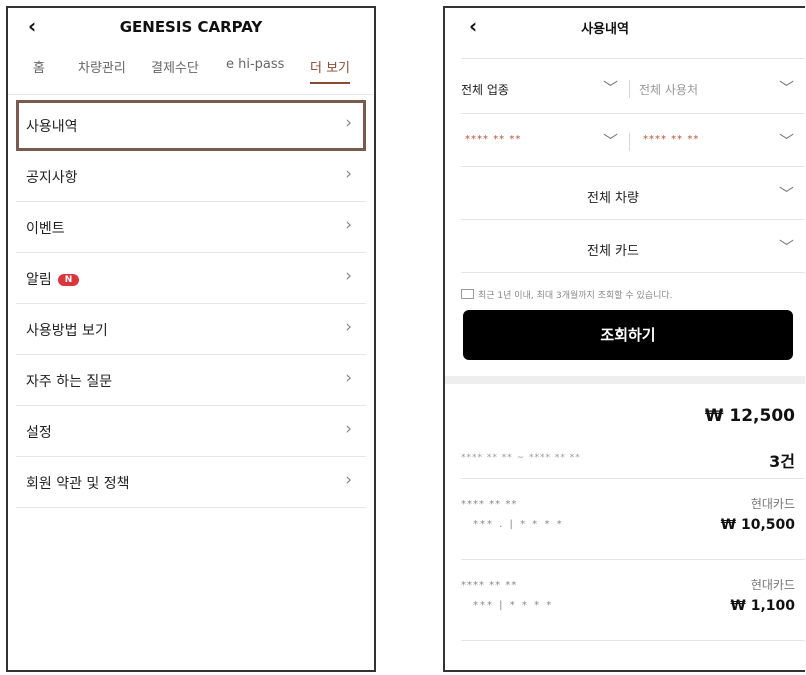 This screenshot has height=675, width=806. I want to click on new-badge: N, so click(68, 280).